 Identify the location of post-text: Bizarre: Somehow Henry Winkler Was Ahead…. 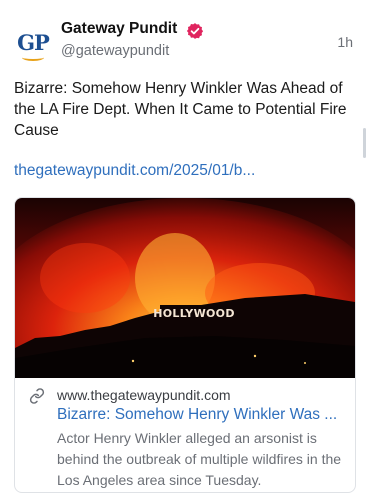
(180, 109).